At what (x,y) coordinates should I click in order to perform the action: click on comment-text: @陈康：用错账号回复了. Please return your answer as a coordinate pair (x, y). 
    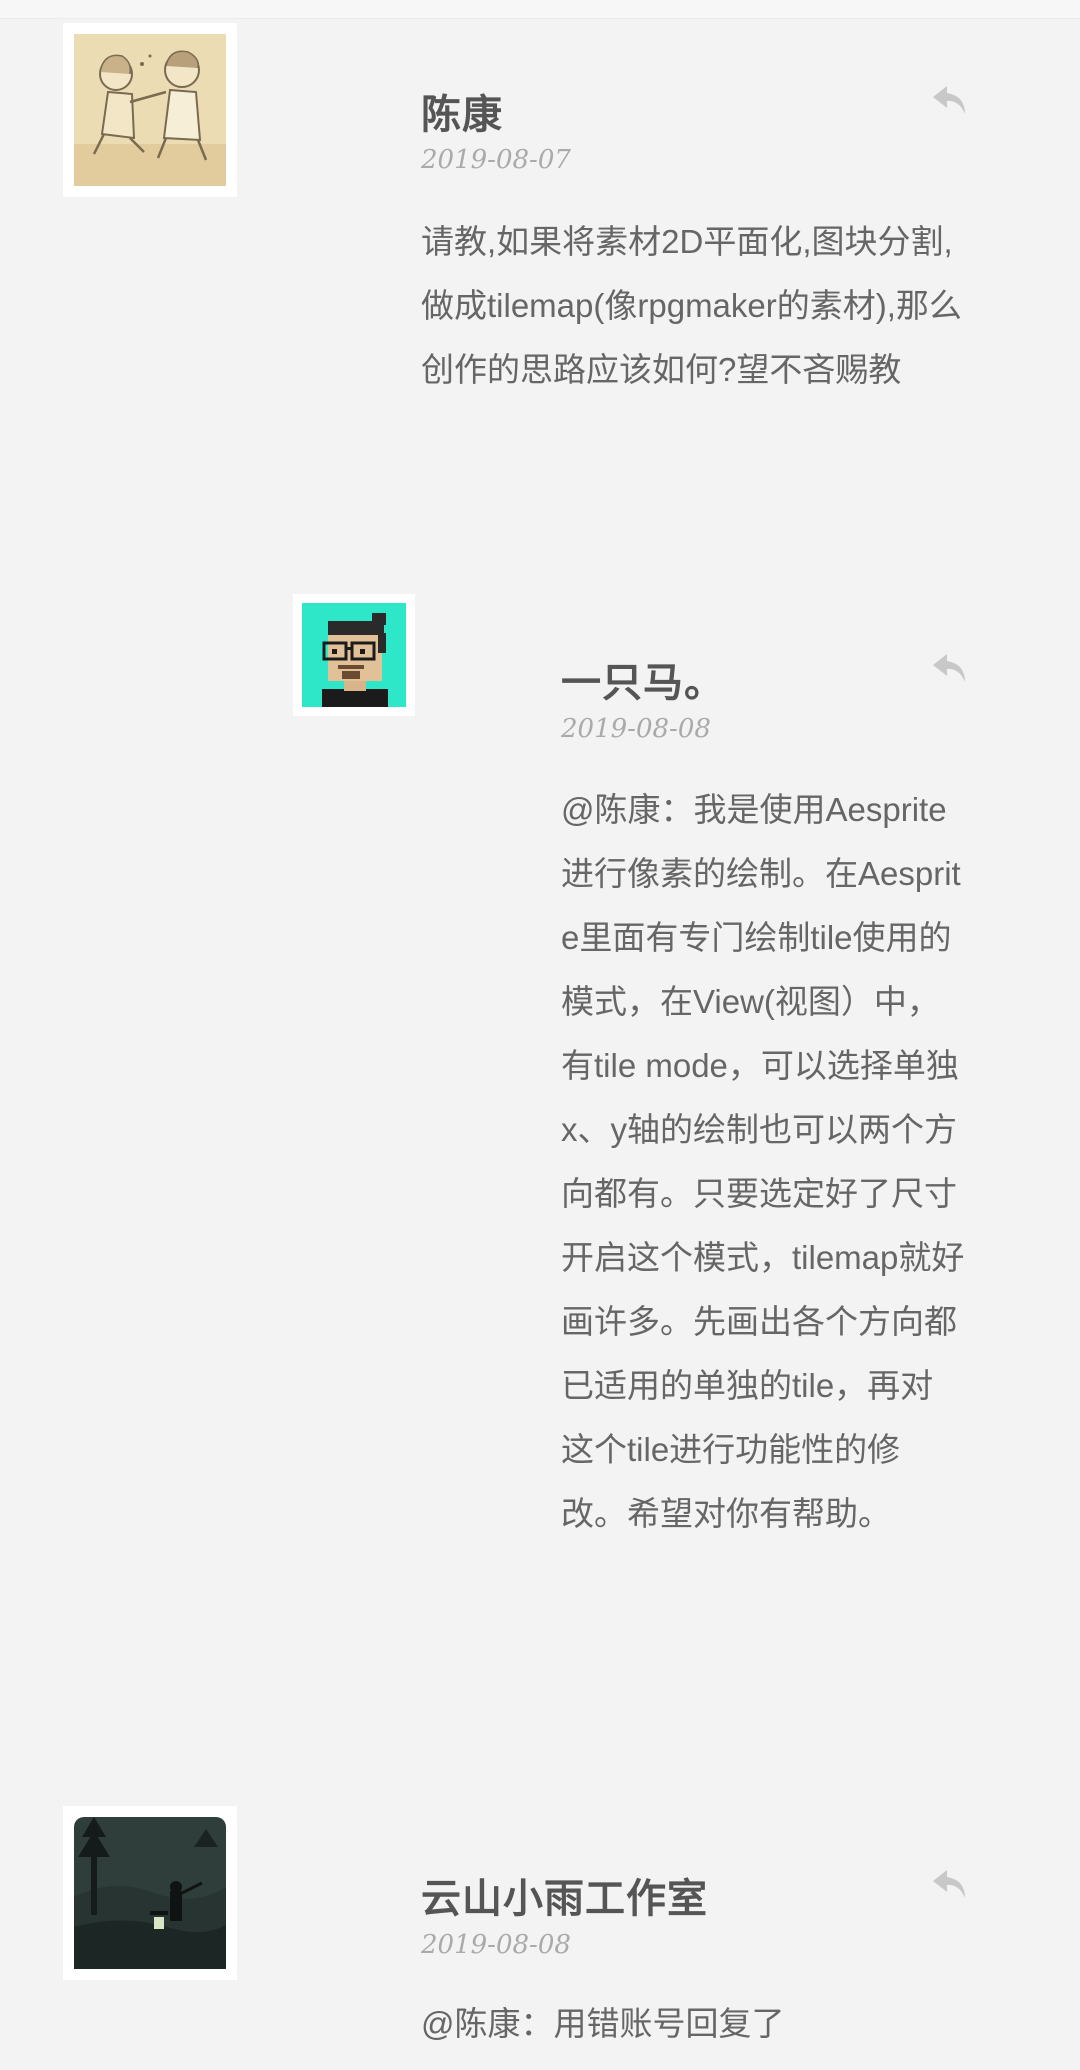
    Looking at the image, I should click on (603, 2023).